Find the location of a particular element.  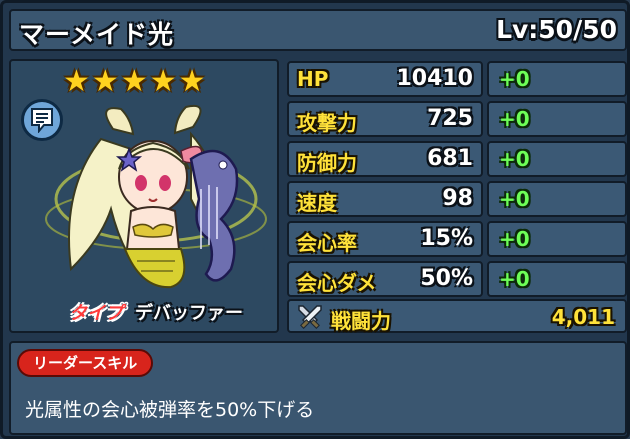

unit-name: マーメイド光 is located at coordinates (97, 34).